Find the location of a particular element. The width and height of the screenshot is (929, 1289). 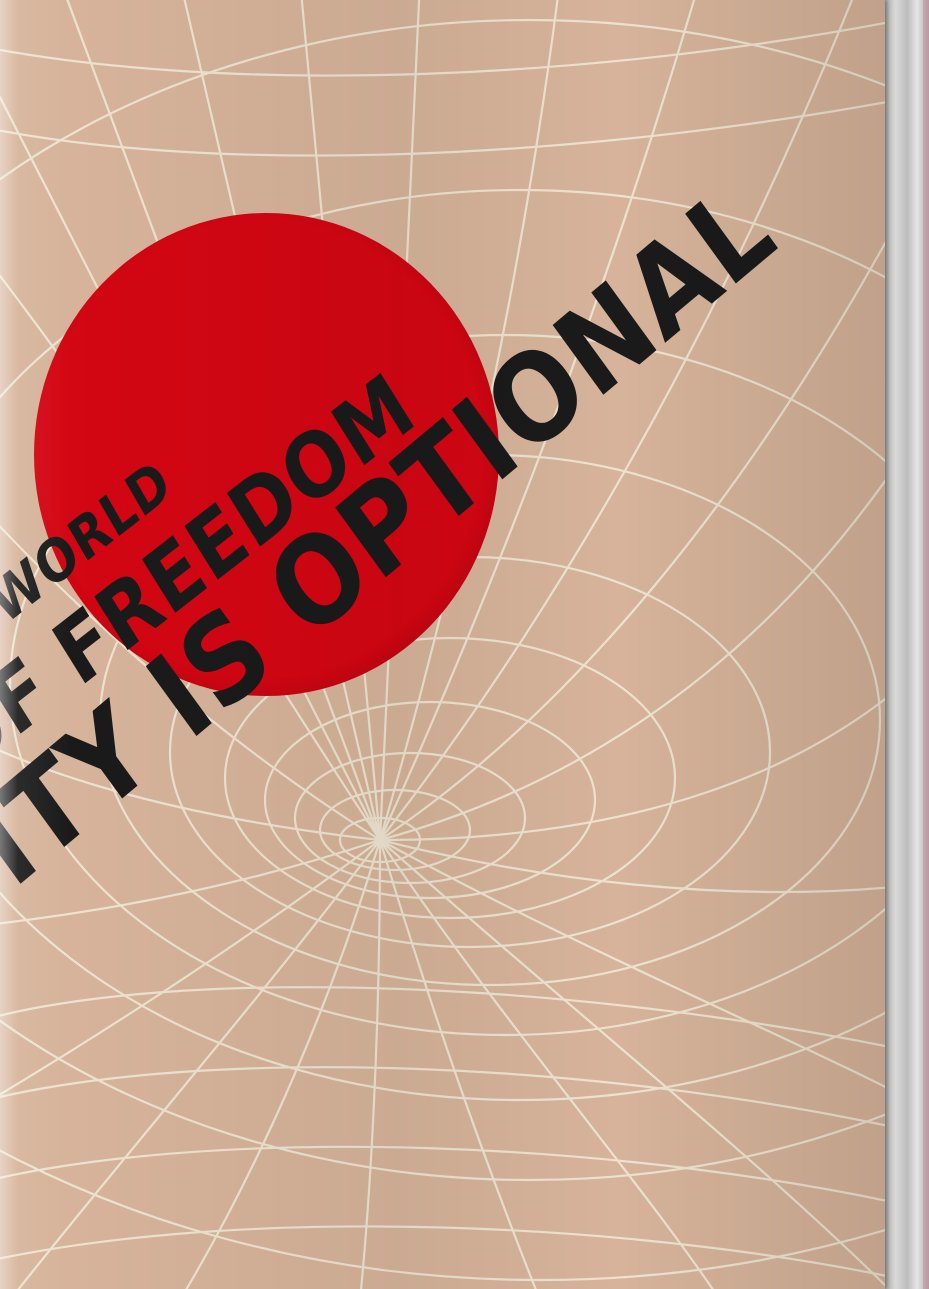

book-page-edges is located at coordinates (905, 644).